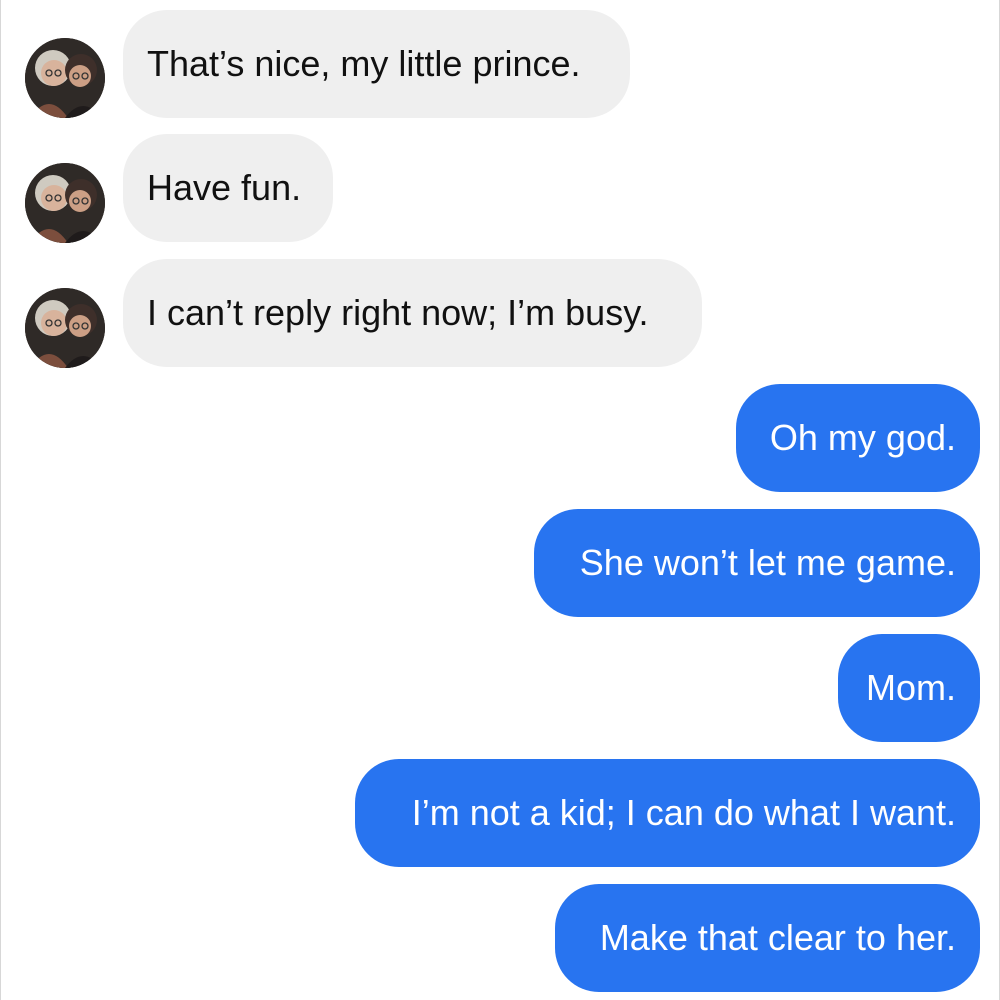 The width and height of the screenshot is (1000, 1000). I want to click on outgoing-message-bubble: She won’t let me game., so click(757, 563).